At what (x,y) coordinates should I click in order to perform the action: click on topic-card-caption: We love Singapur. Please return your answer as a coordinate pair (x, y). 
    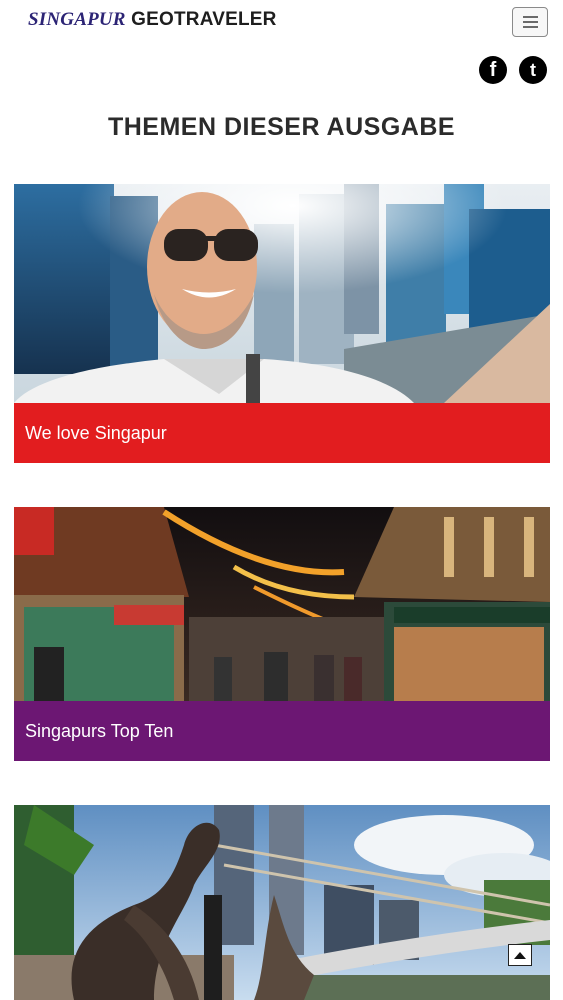
    Looking at the image, I should click on (282, 433).